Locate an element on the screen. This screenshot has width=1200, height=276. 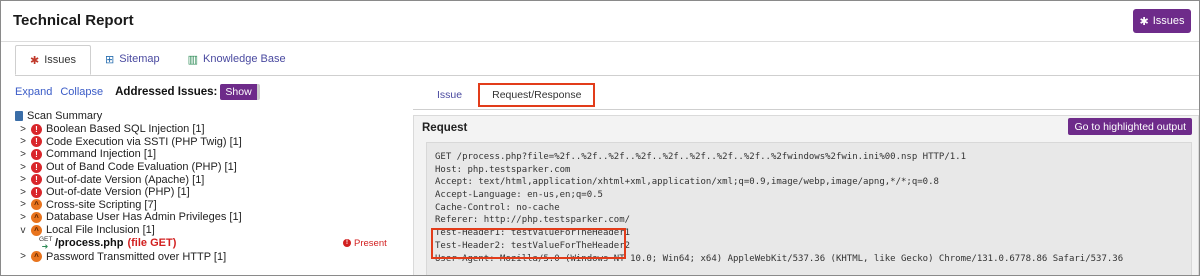
tree-item: > ^ Password Transmitted over HTTP [1] is located at coordinates (205, 256).